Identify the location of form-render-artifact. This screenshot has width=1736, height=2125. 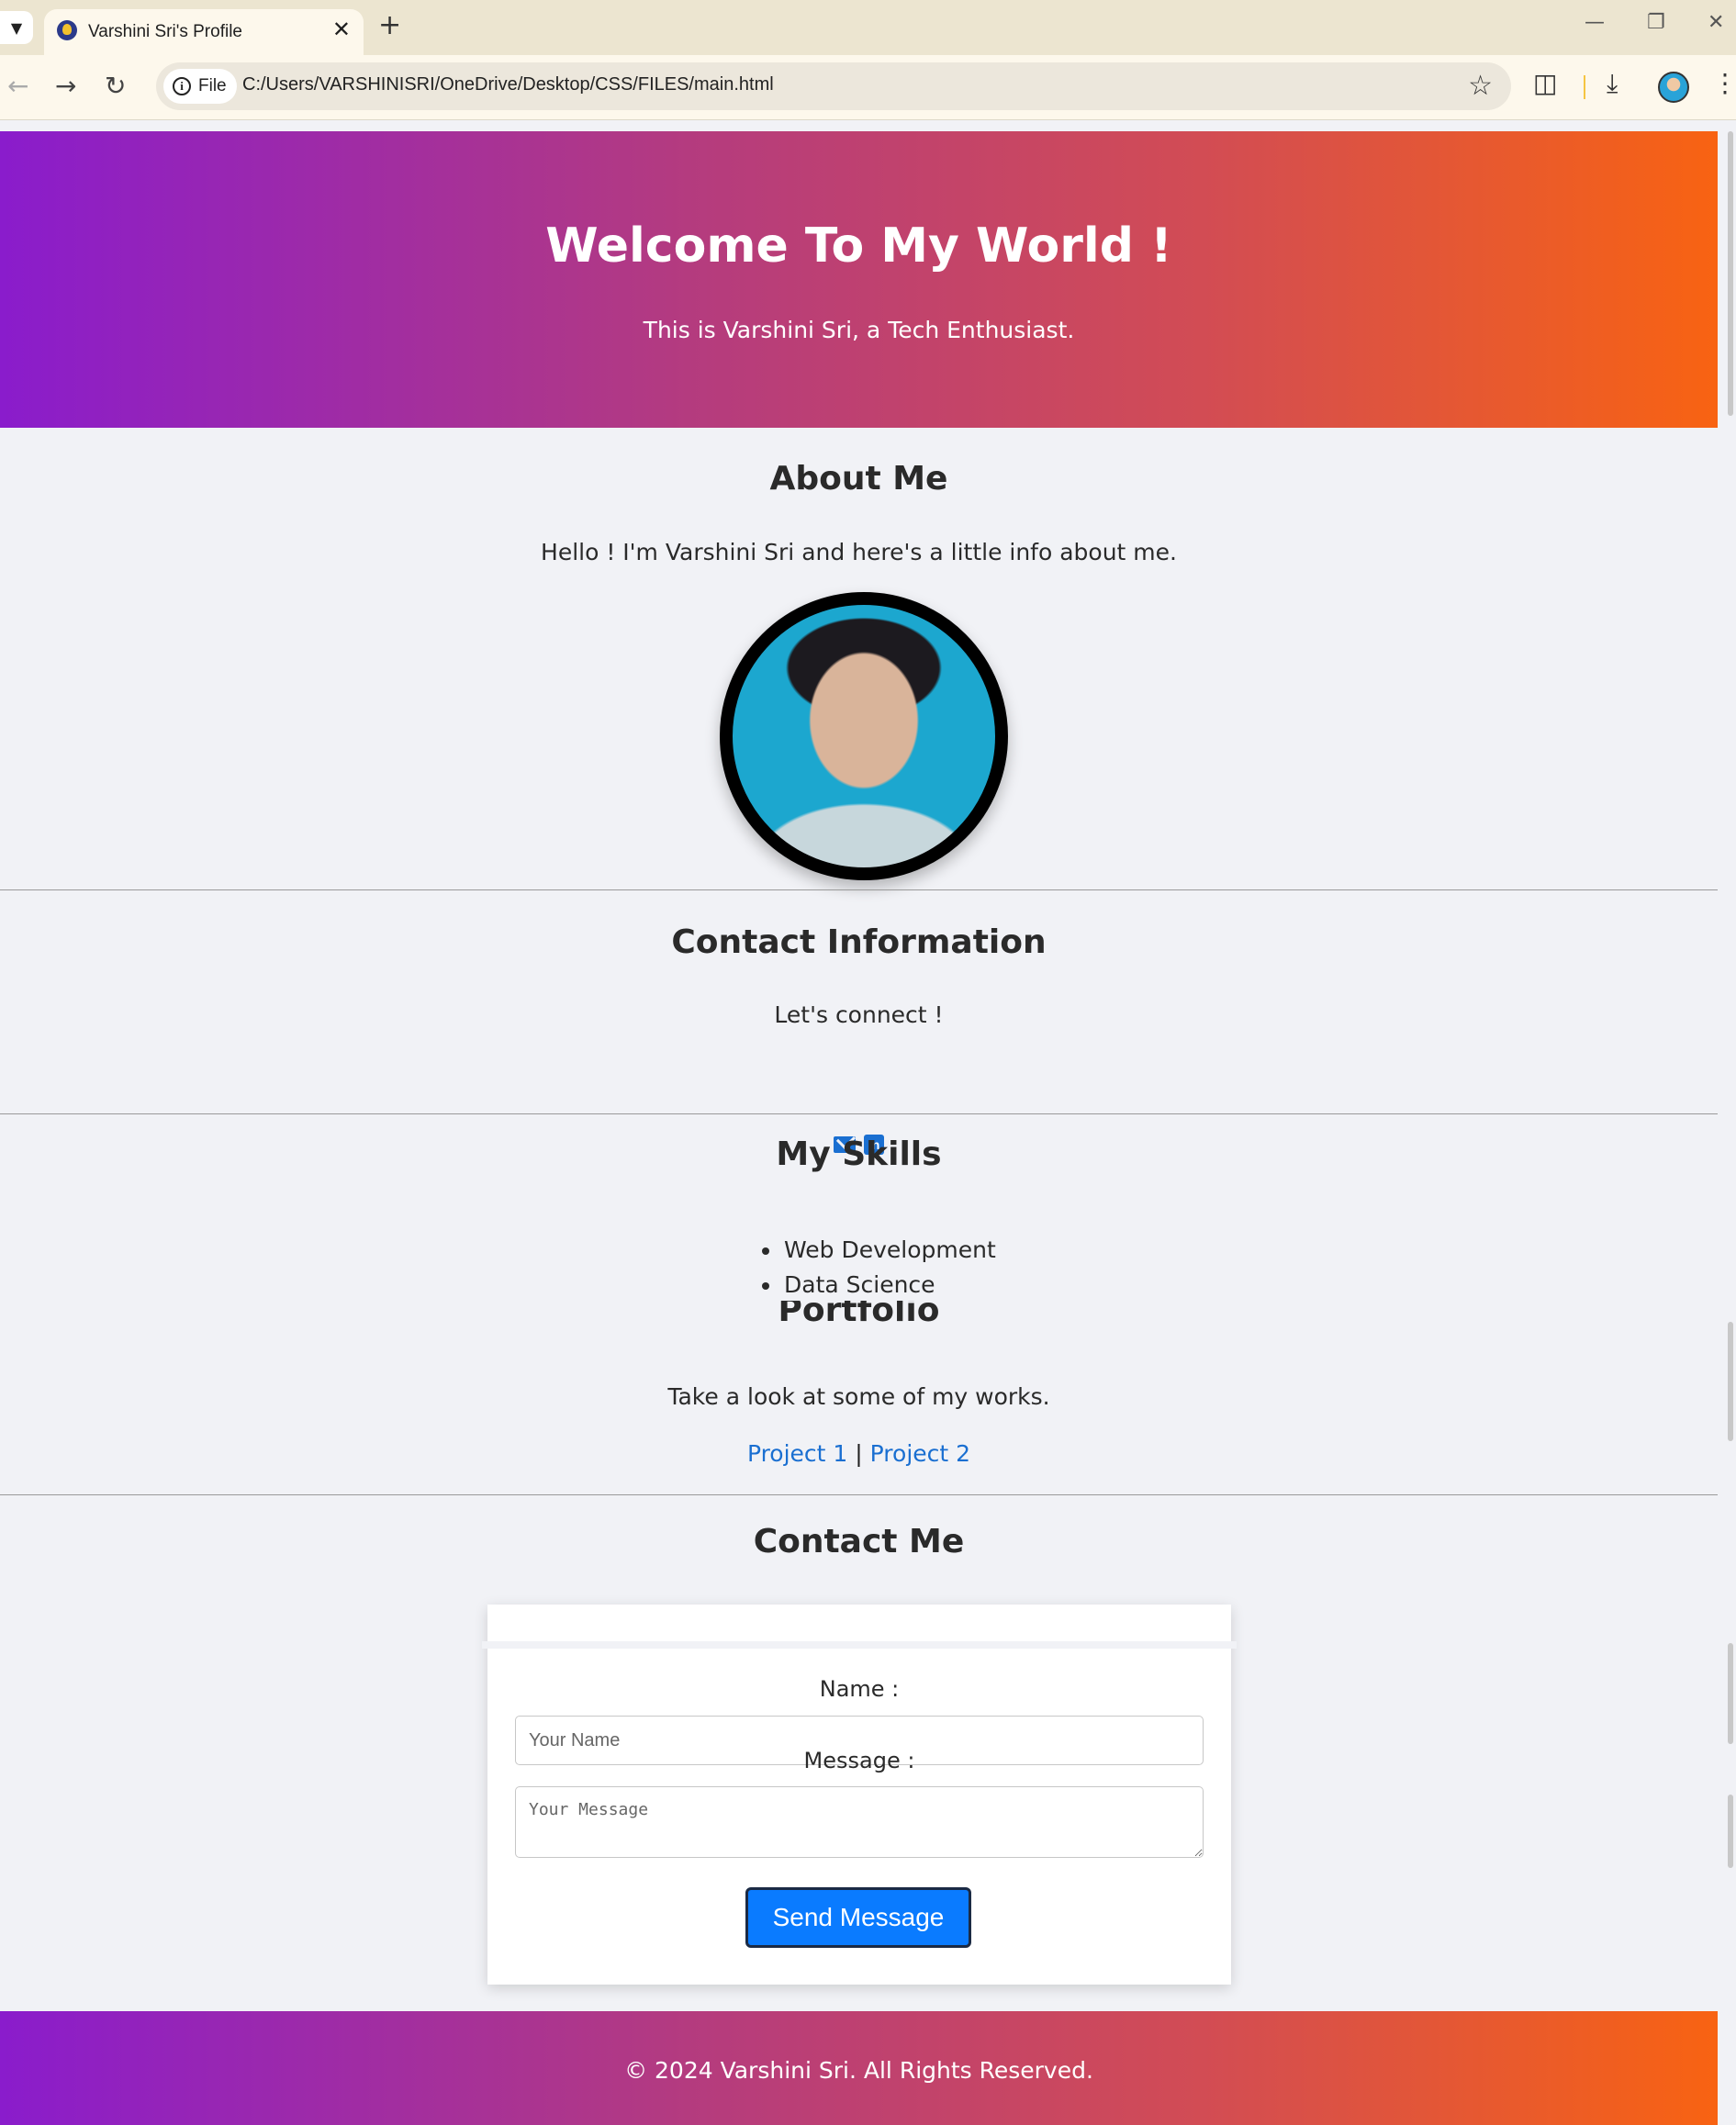
(859, 1645).